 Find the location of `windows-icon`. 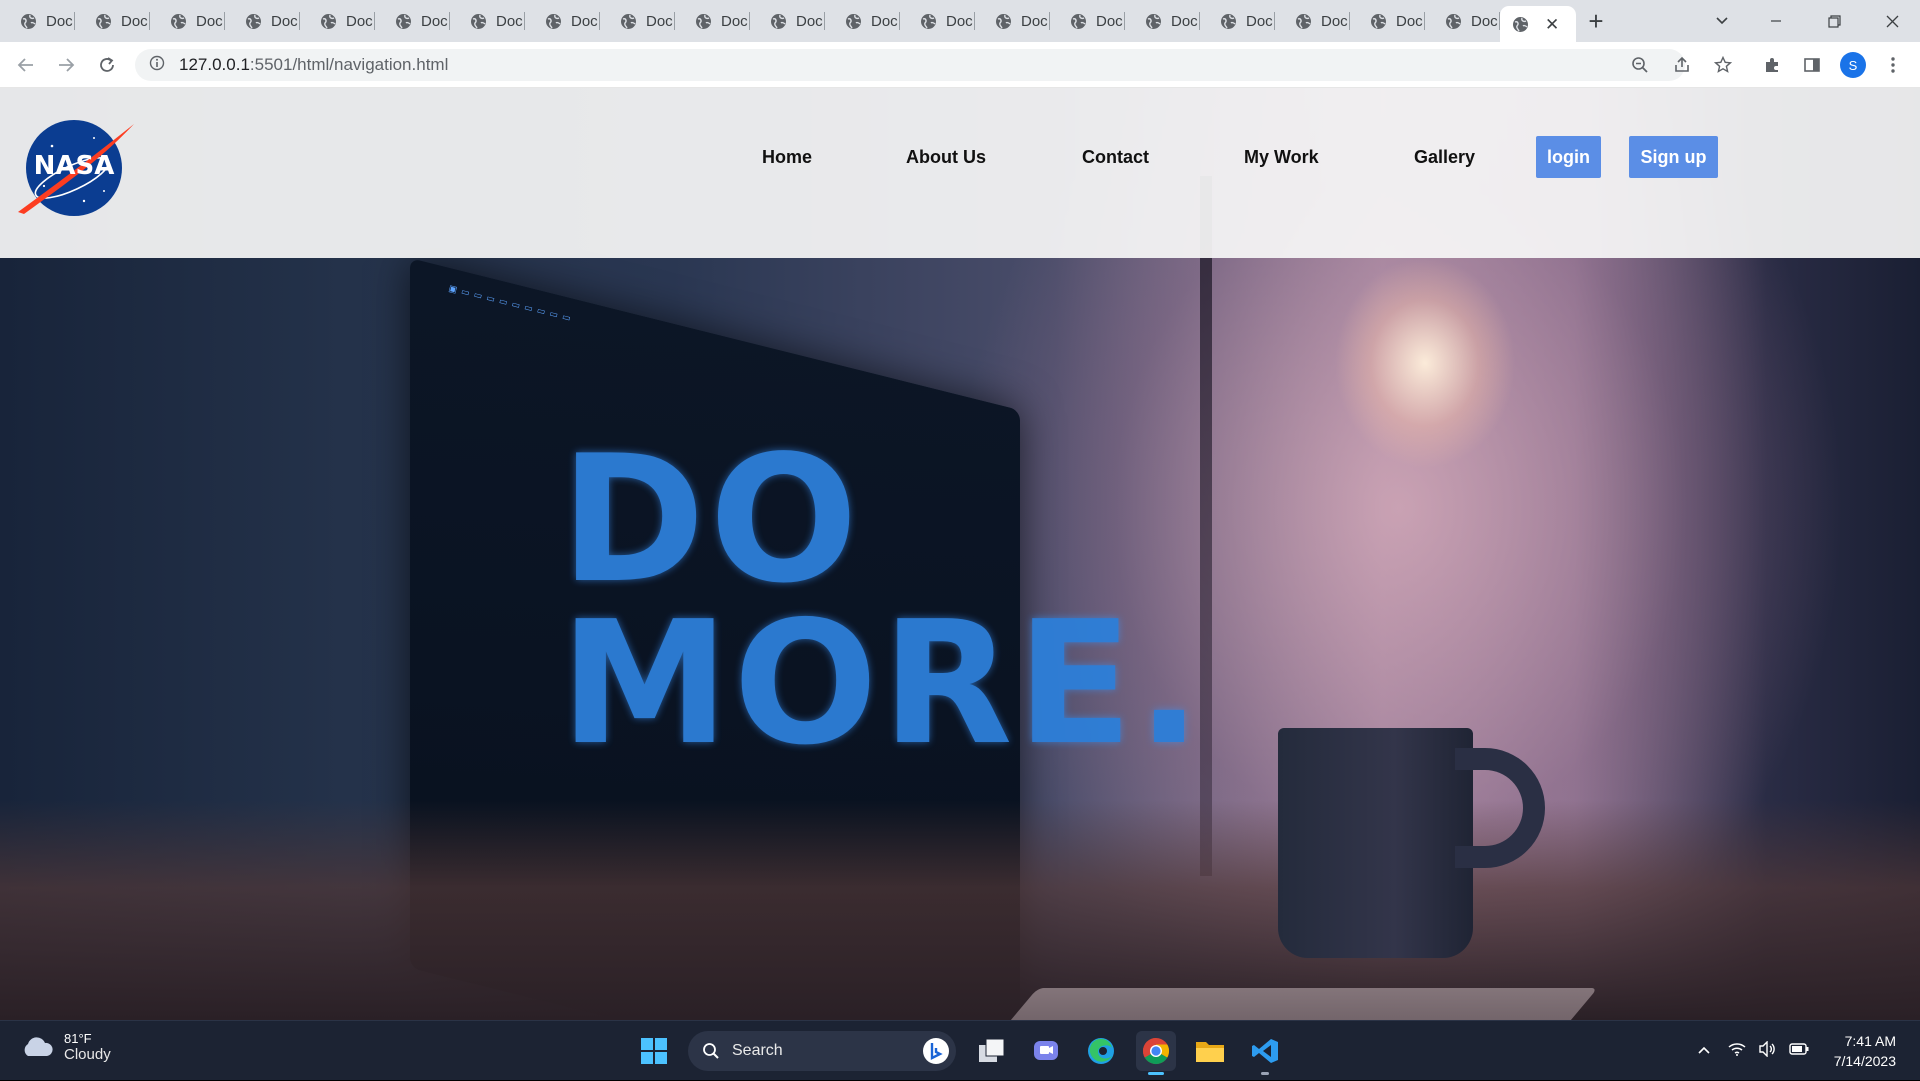

windows-icon is located at coordinates (654, 1051).